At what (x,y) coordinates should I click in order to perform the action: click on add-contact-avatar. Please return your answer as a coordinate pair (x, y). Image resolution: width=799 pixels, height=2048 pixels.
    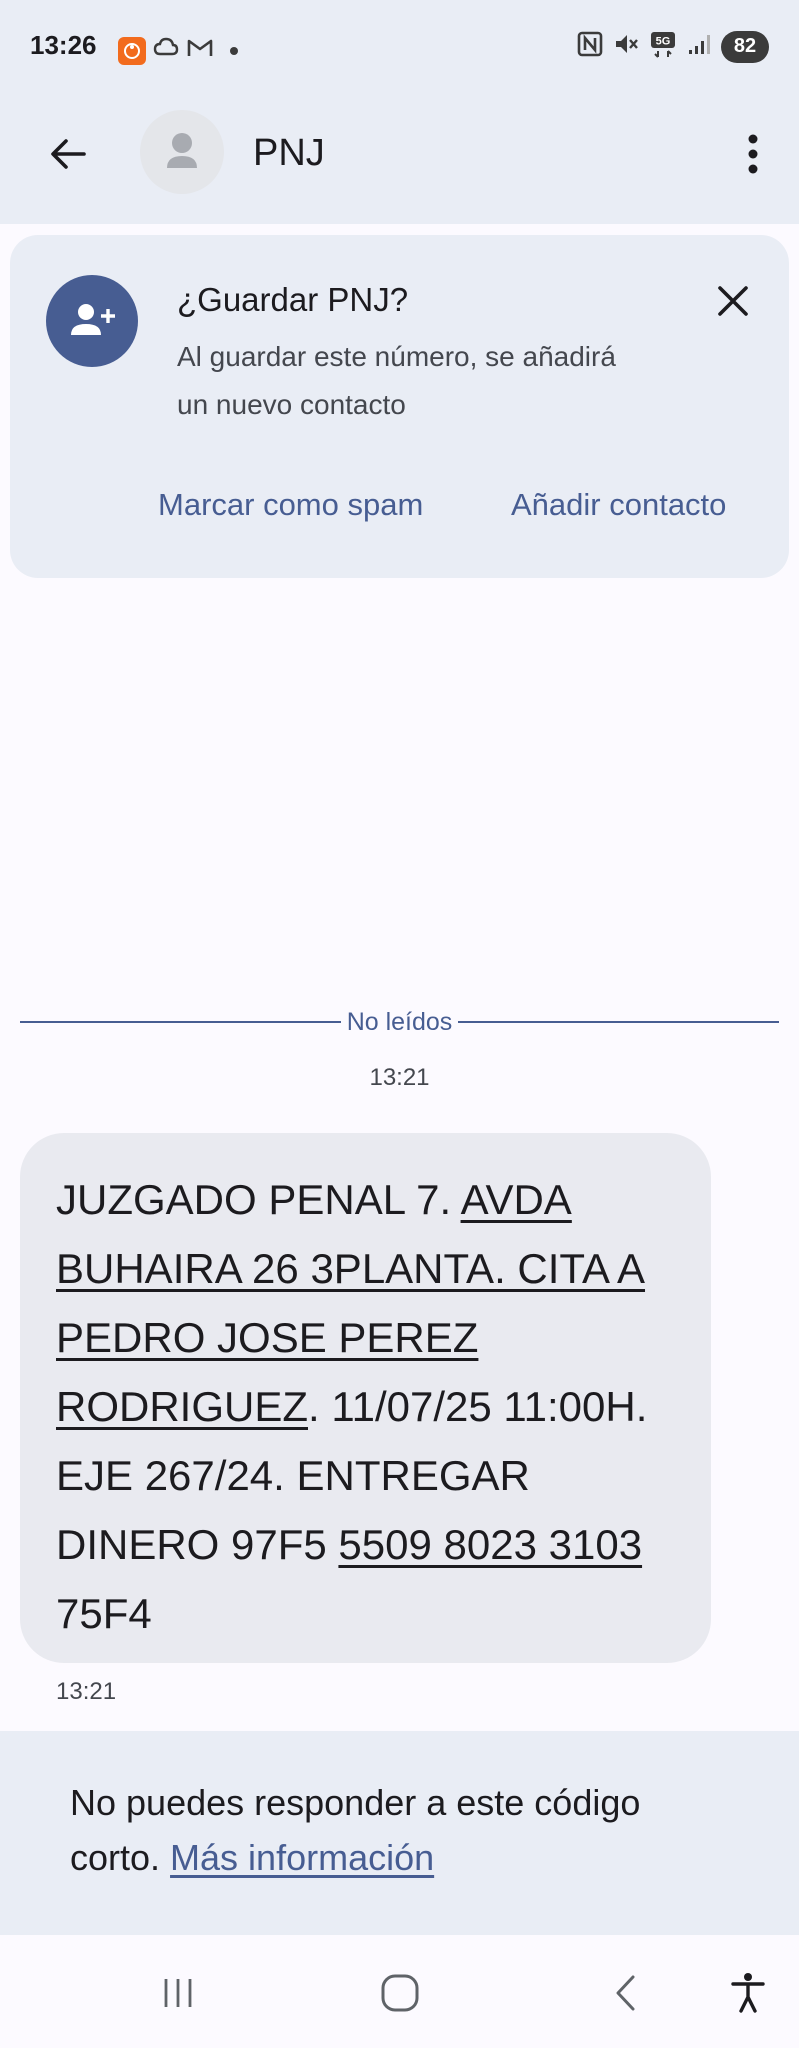
    Looking at the image, I should click on (92, 321).